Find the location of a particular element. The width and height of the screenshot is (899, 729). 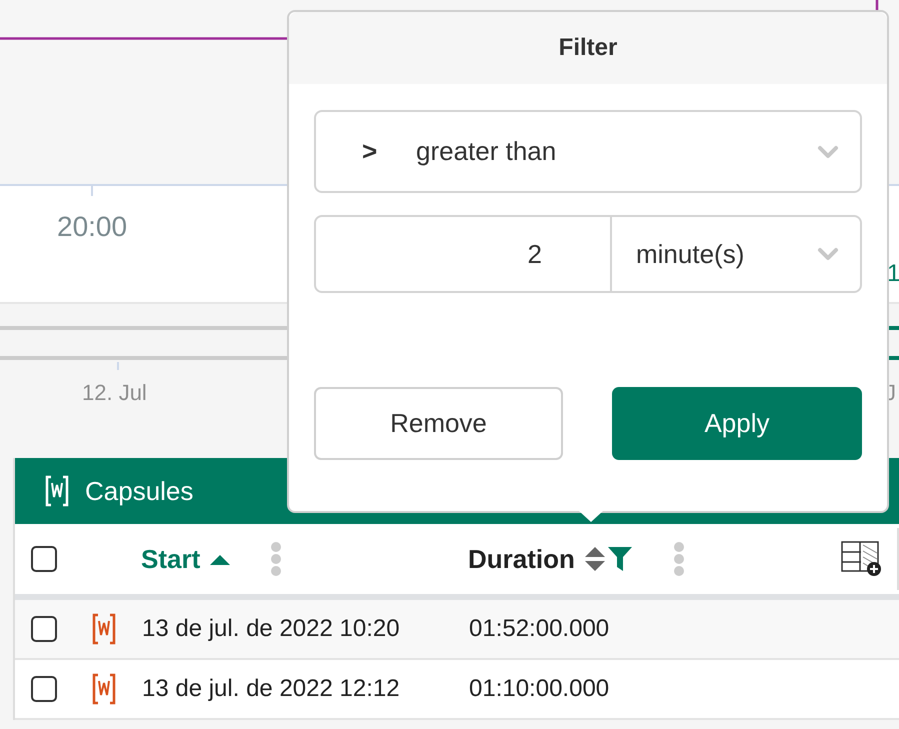

filter-icon is located at coordinates (619, 559).